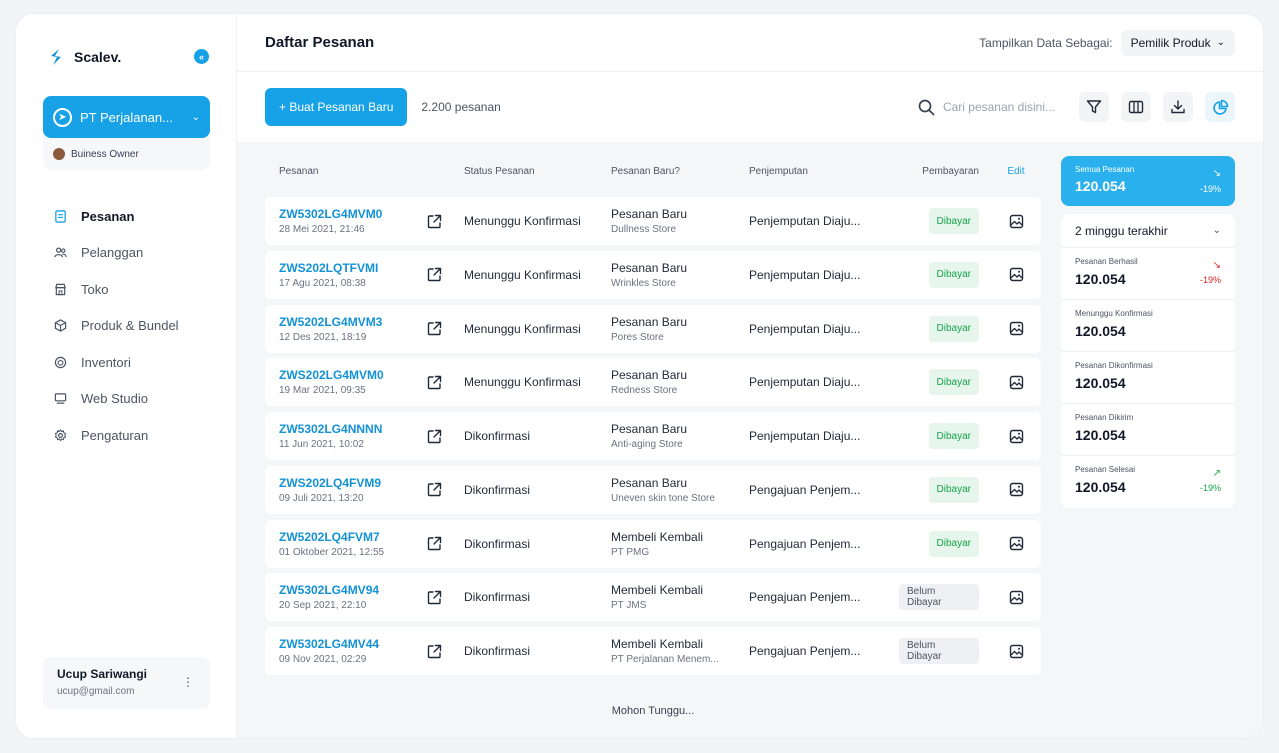  Describe the element at coordinates (126, 399) in the screenshot. I see `sidebar-item-web-studio: Web Studio` at that location.